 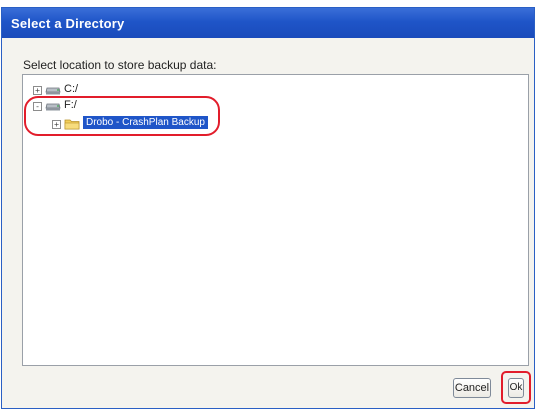 What do you see at coordinates (37, 90) in the screenshot?
I see `expand-icon: +` at bounding box center [37, 90].